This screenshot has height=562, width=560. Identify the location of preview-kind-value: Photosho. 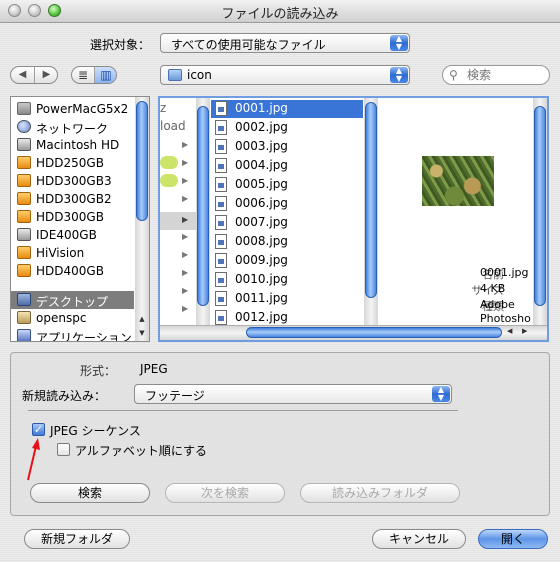
(505, 318).